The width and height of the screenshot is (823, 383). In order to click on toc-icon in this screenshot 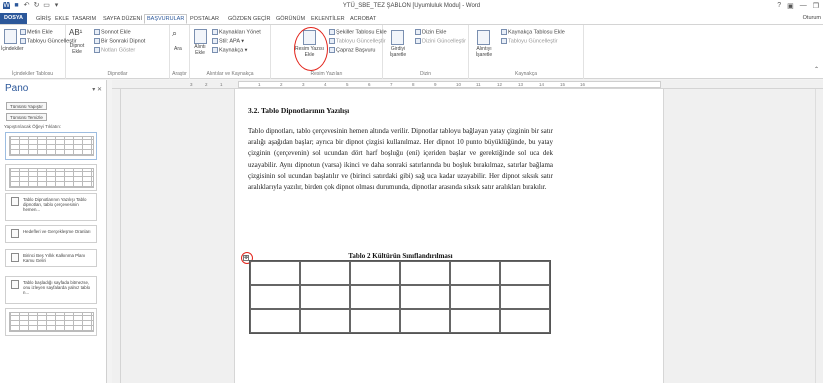, I will do `click(10, 36)`.